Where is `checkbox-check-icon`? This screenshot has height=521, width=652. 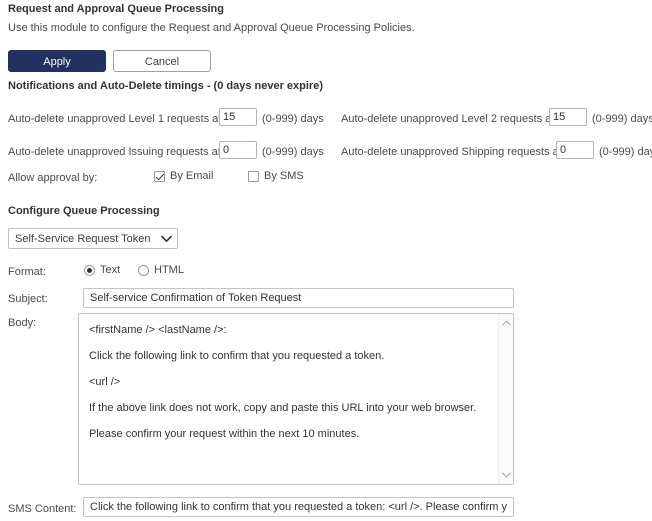
checkbox-check-icon is located at coordinates (159, 176).